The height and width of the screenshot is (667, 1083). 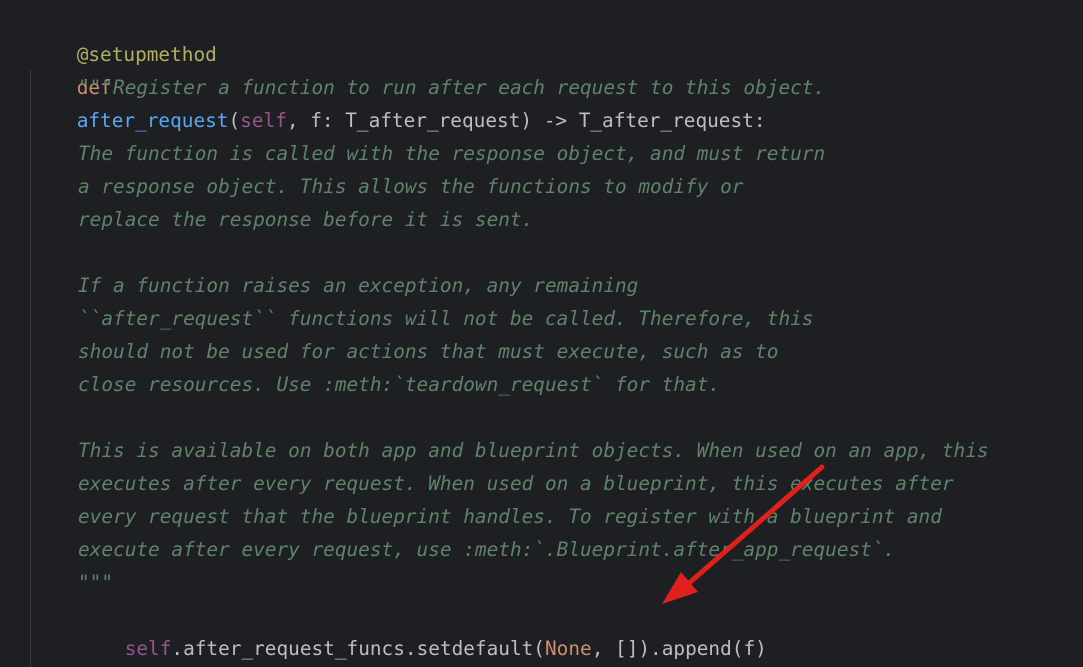 What do you see at coordinates (358, 648) in the screenshot?
I see `setdefault-call: .after_request_funcs.setdefault(` at bounding box center [358, 648].